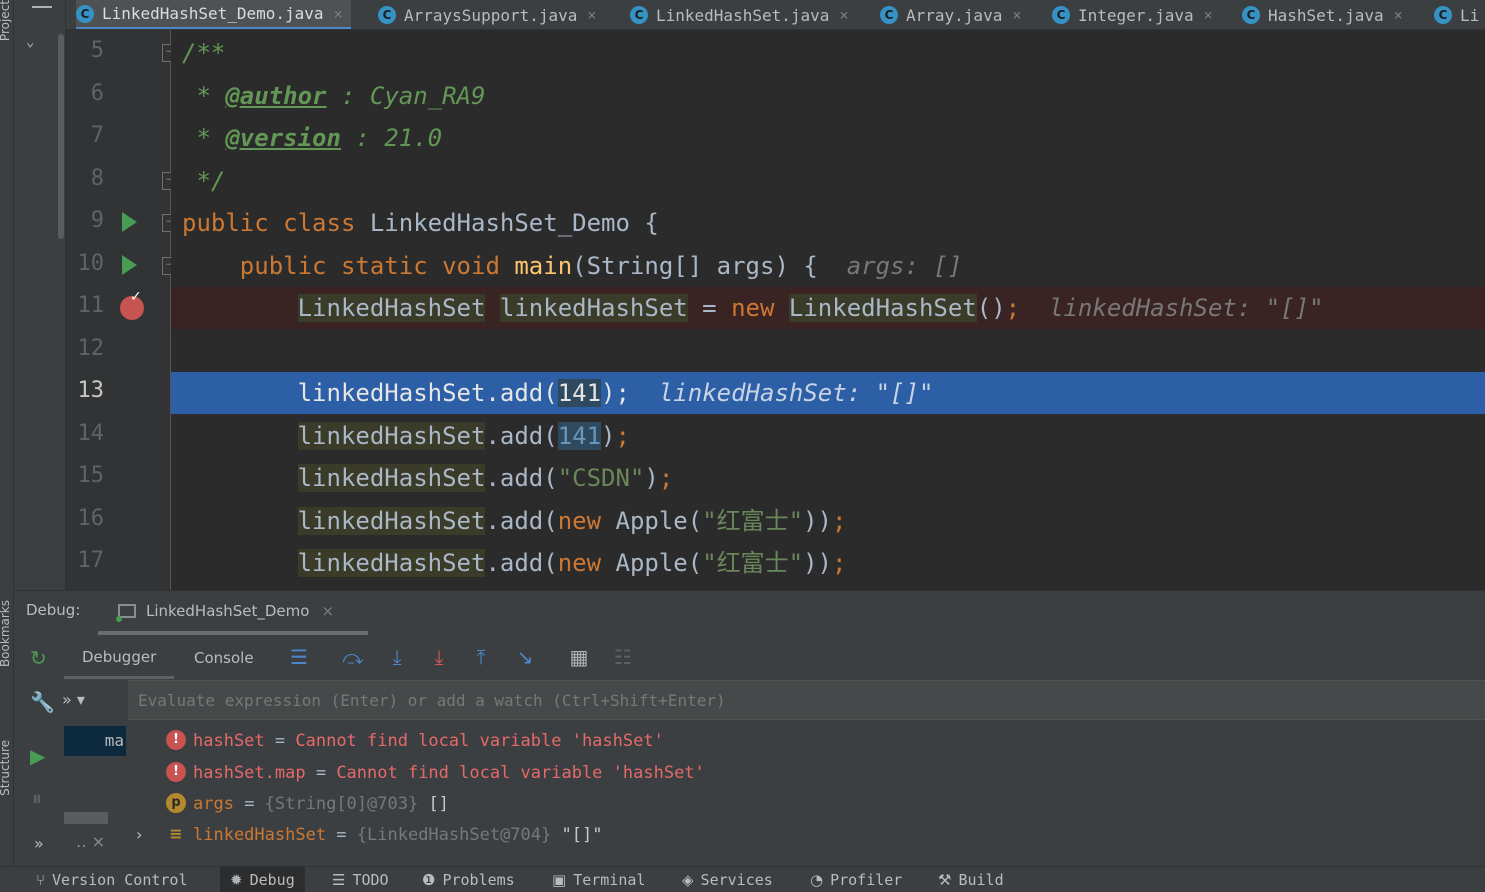 This screenshot has height=892, width=1485. What do you see at coordinates (454, 835) in the screenshot?
I see `variable-type: {LinkedHashSet@704}` at bounding box center [454, 835].